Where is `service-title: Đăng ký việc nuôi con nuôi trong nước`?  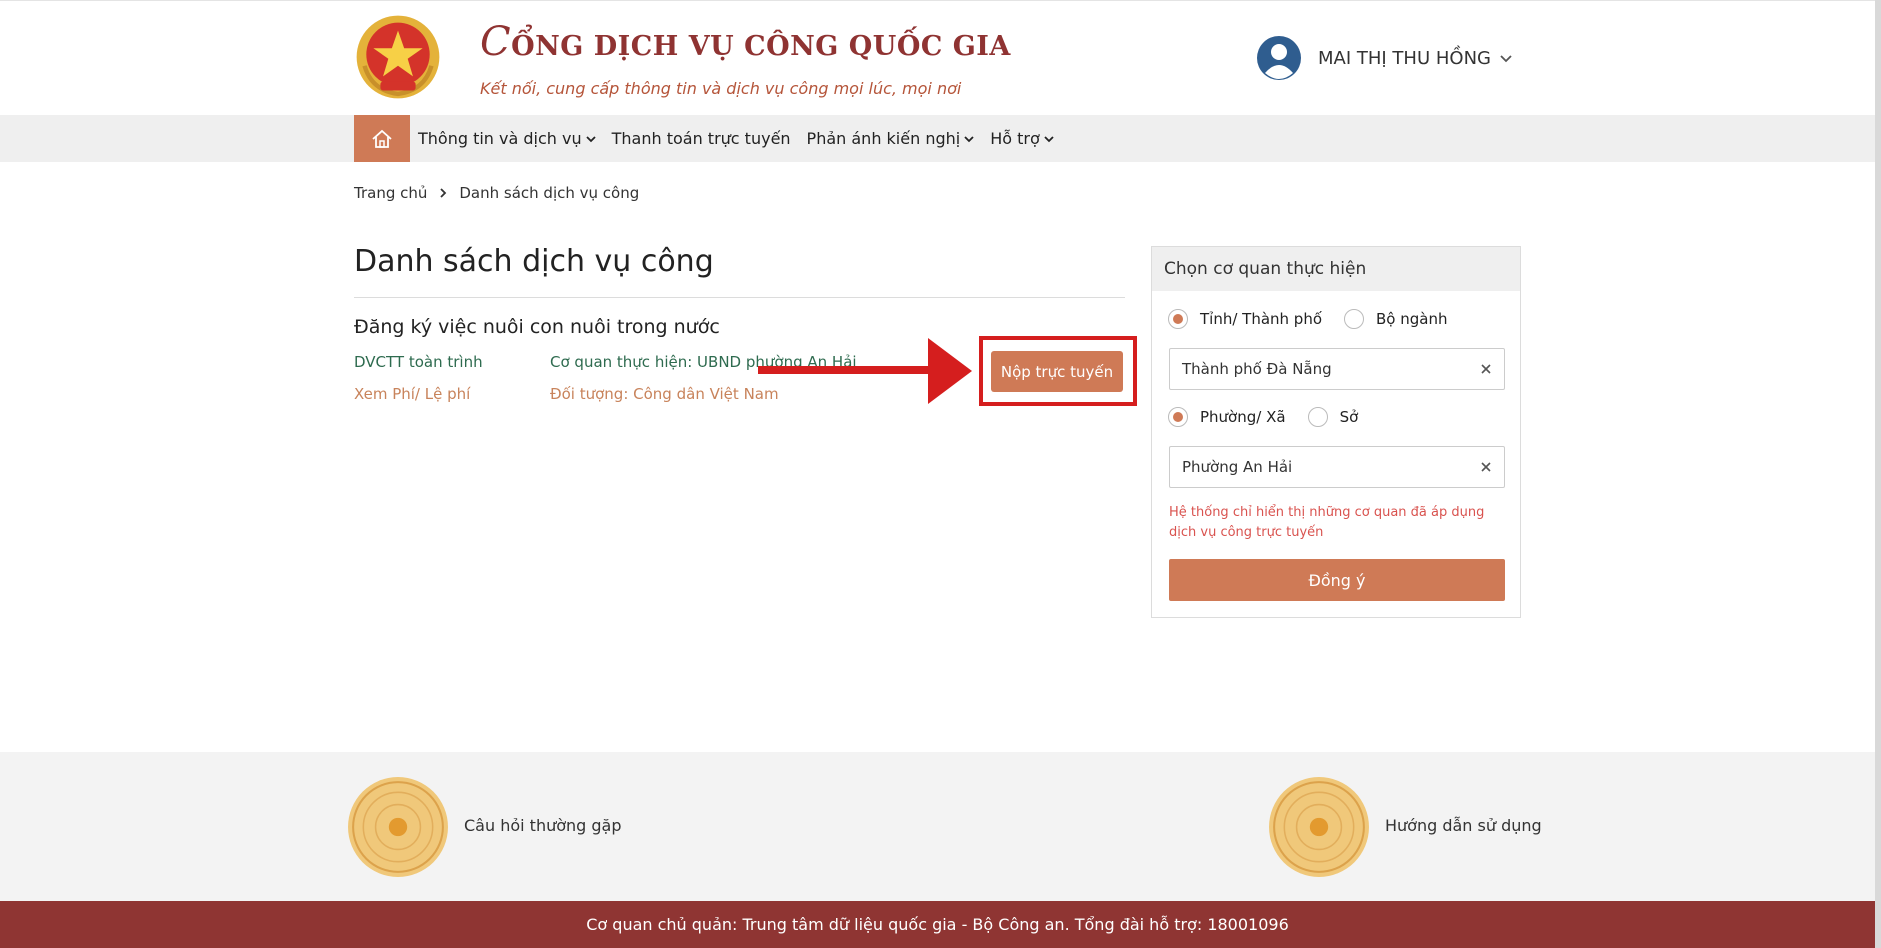 service-title: Đăng ký việc nuôi con nuôi trong nước is located at coordinates (537, 327).